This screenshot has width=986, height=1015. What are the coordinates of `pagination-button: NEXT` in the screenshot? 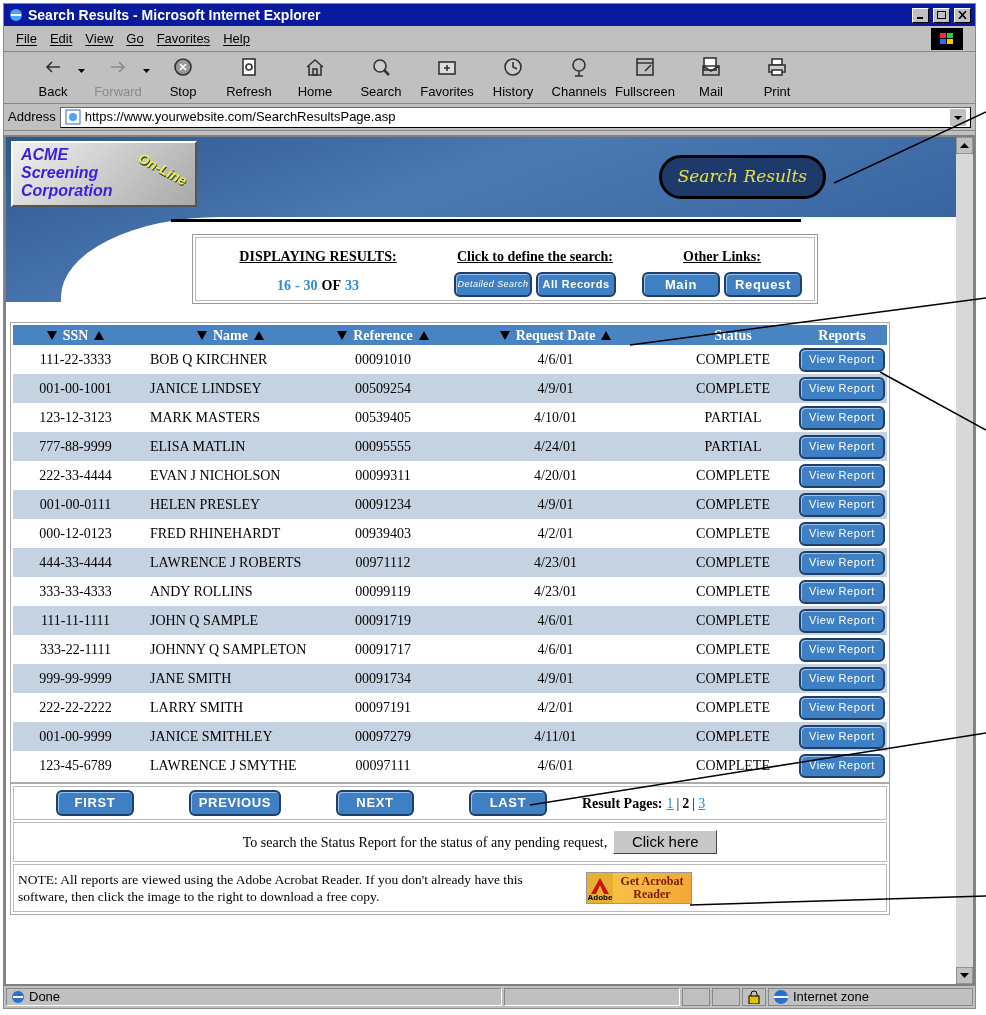 It's located at (375, 803).